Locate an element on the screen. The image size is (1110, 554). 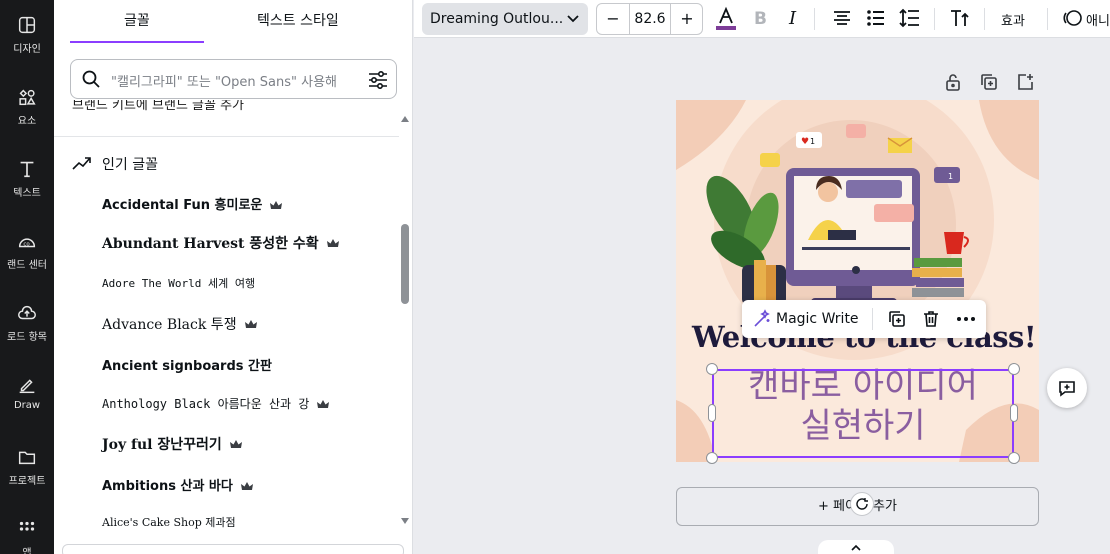
rail-item-draw: Draw is located at coordinates (27, 402).